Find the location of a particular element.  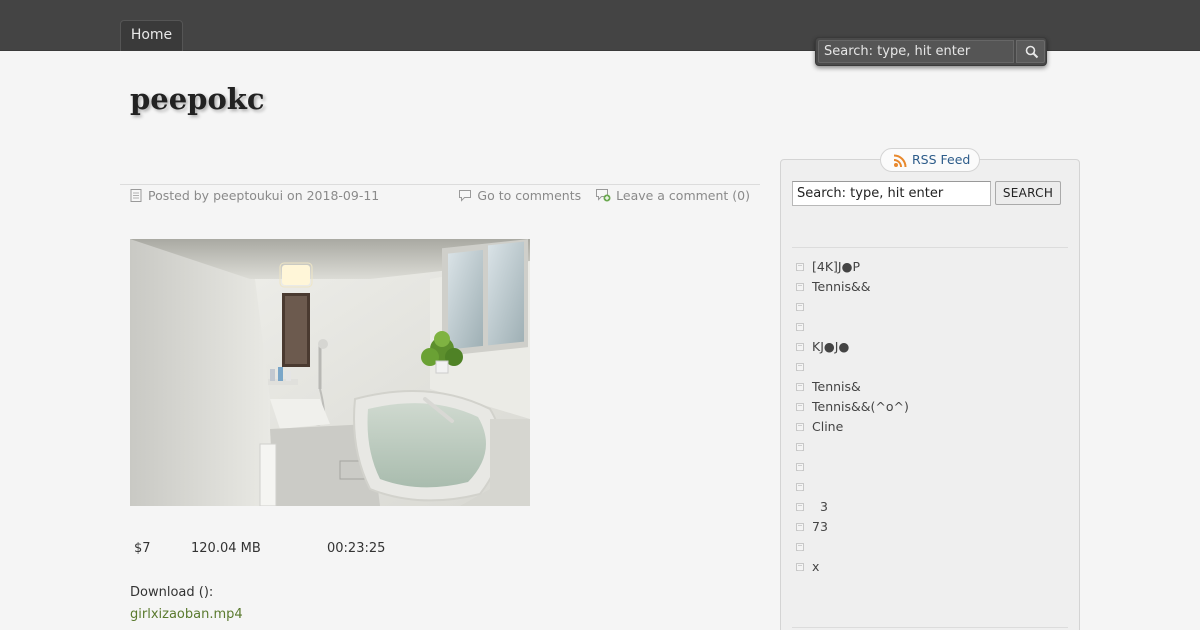

list-item: 3 is located at coordinates (929, 507).